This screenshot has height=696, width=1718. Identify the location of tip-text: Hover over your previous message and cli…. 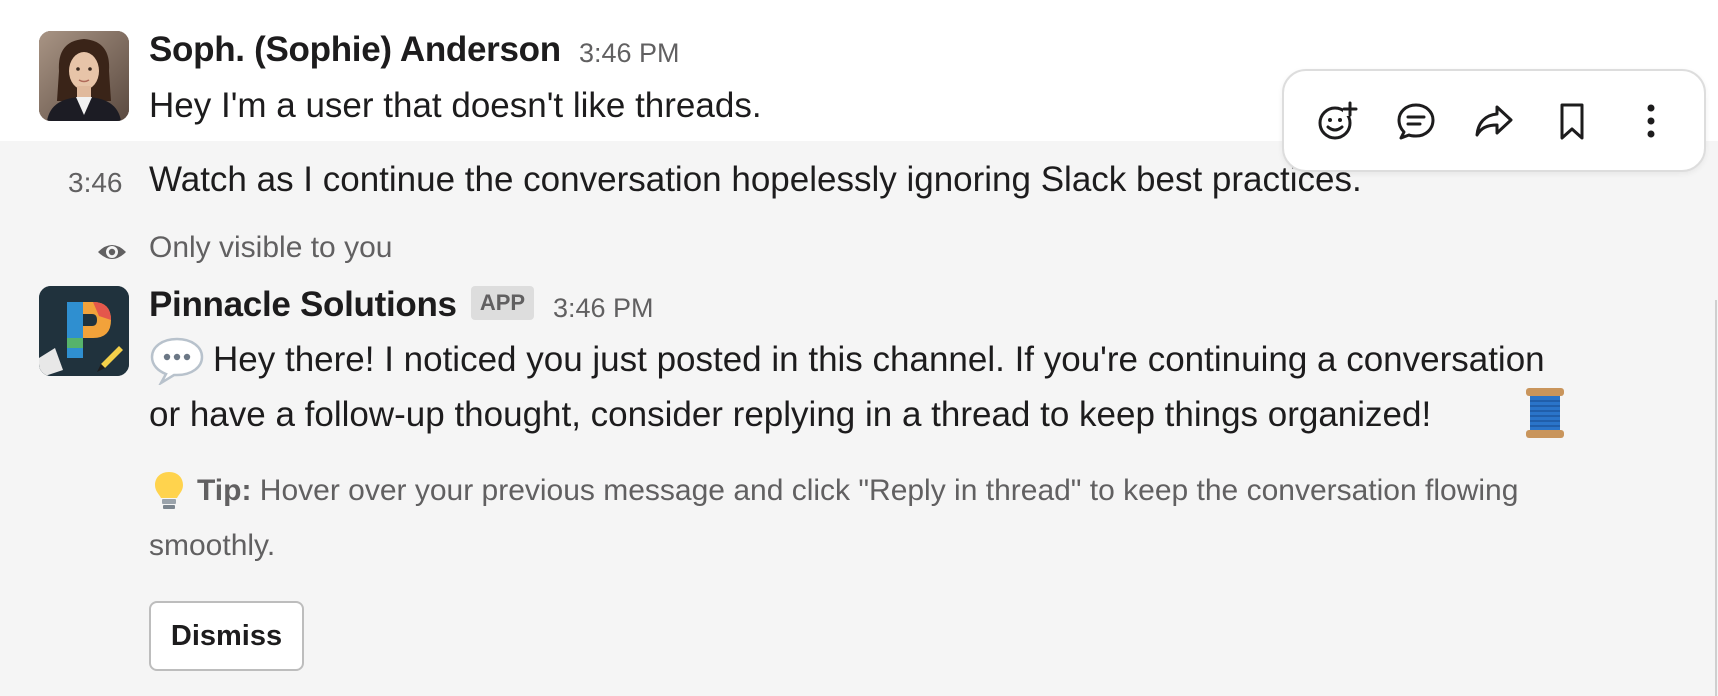
(889, 490).